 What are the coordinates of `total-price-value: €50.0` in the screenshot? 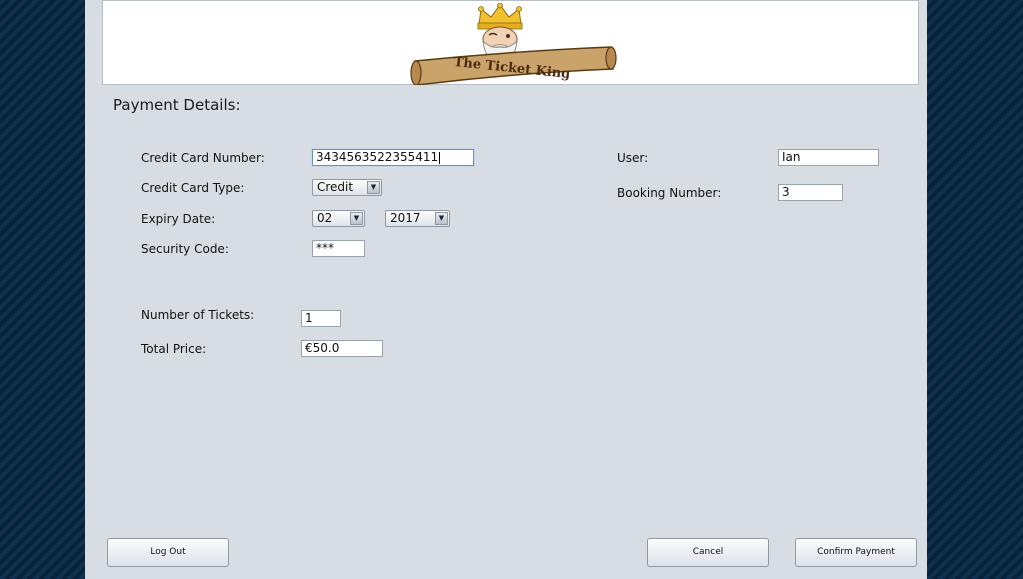 It's located at (322, 348).